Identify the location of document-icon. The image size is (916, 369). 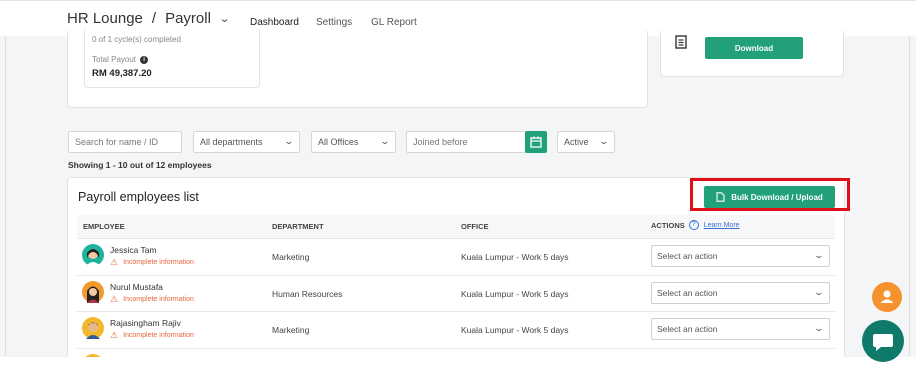
(681, 42).